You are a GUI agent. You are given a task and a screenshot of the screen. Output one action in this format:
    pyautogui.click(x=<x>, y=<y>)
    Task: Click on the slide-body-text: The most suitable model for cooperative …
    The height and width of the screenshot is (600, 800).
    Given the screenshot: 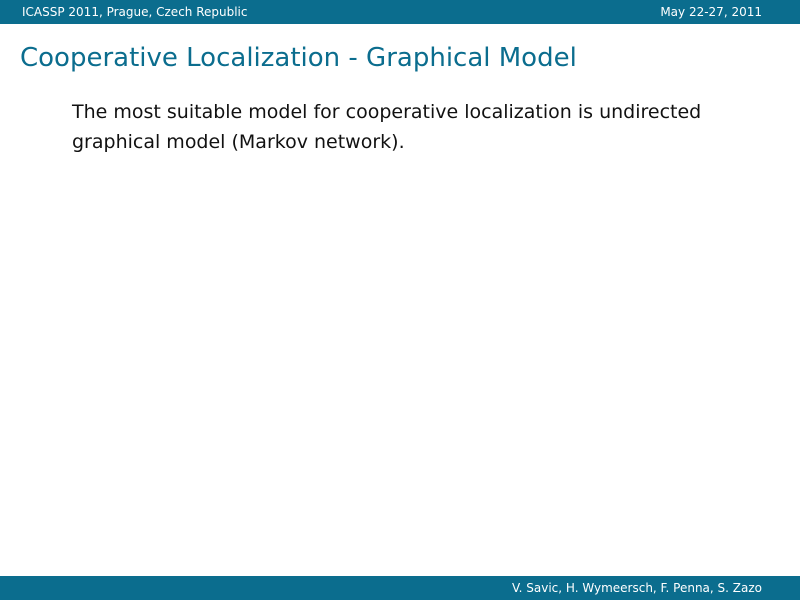 What is the action you would take?
    pyautogui.click(x=387, y=127)
    